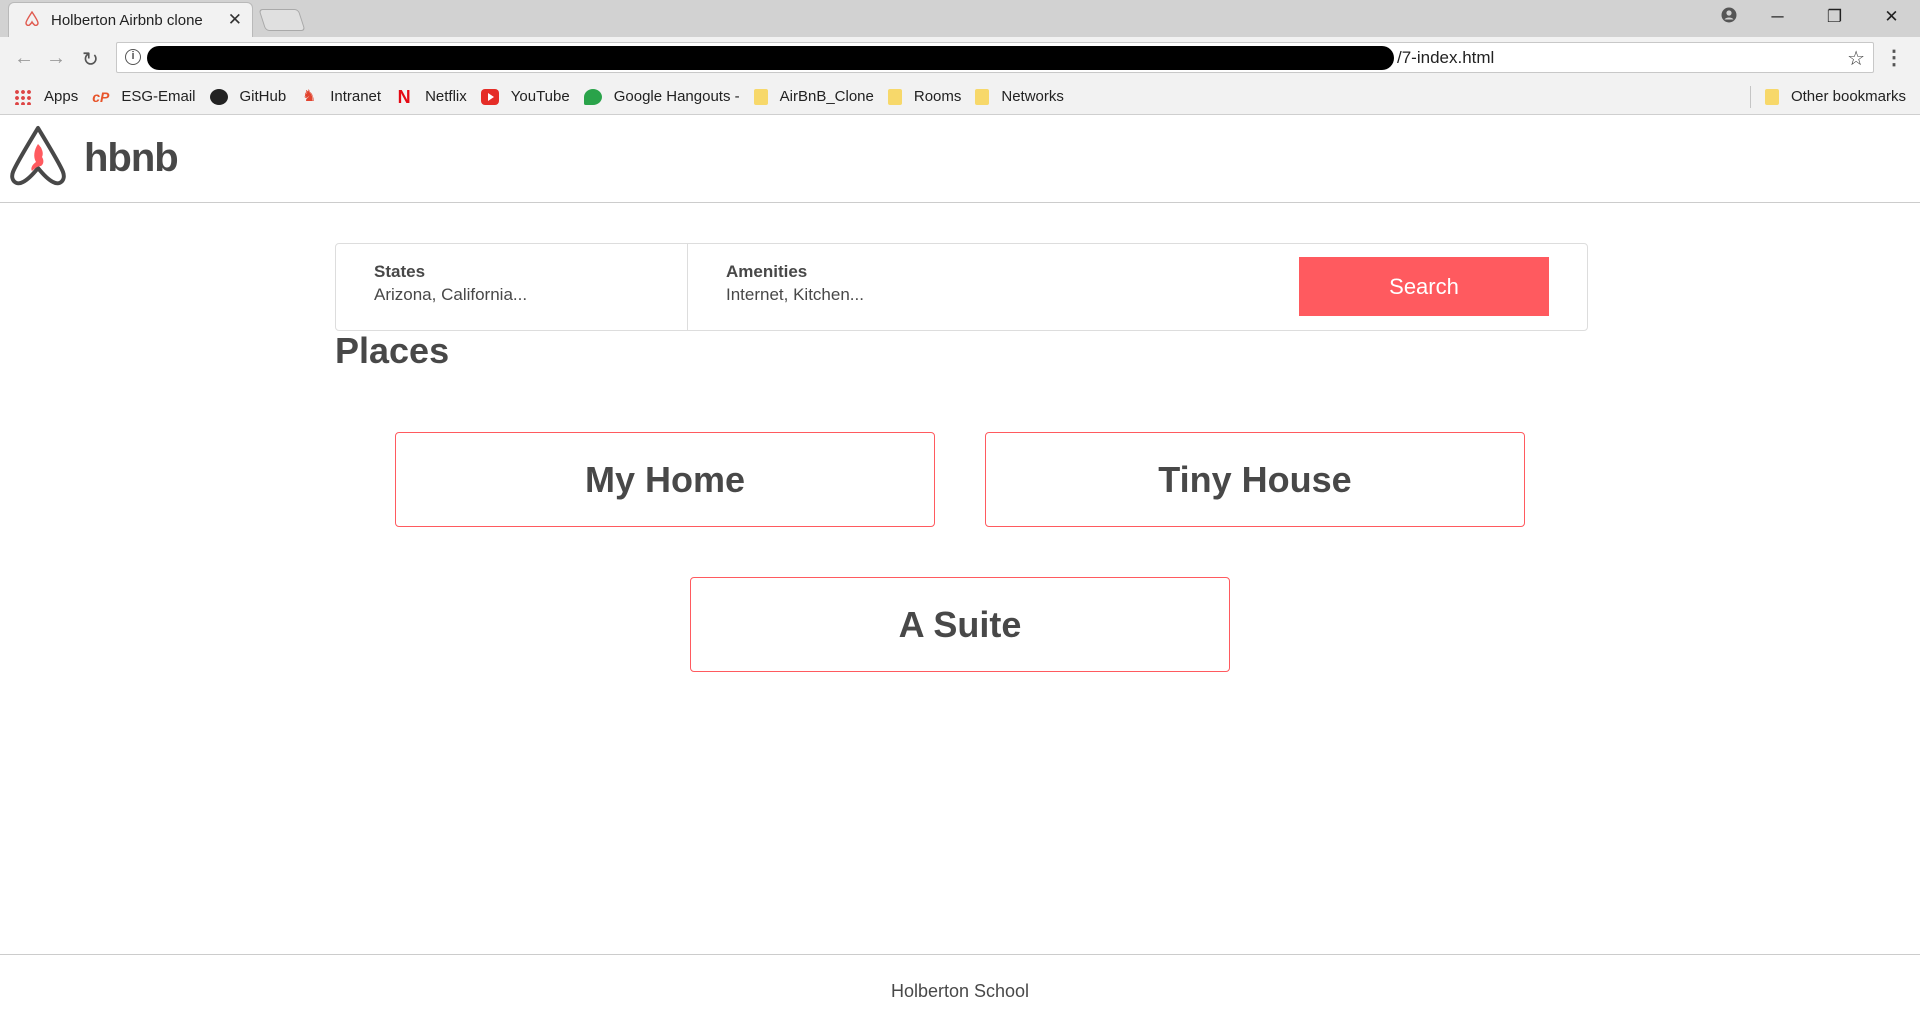 The height and width of the screenshot is (1030, 1920). I want to click on bookmark-label: Other bookmarks, so click(1848, 96).